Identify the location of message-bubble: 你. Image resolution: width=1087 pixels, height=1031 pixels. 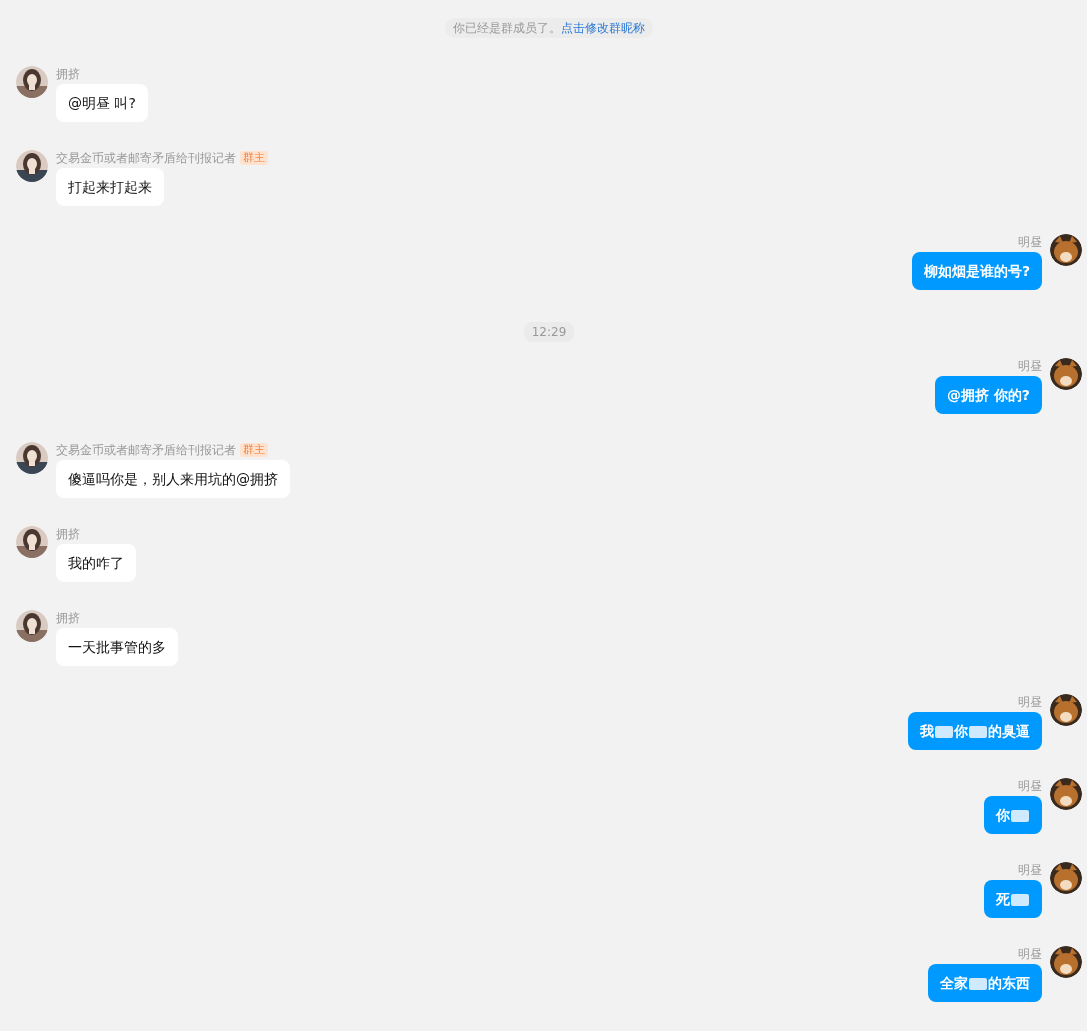
(1013, 815).